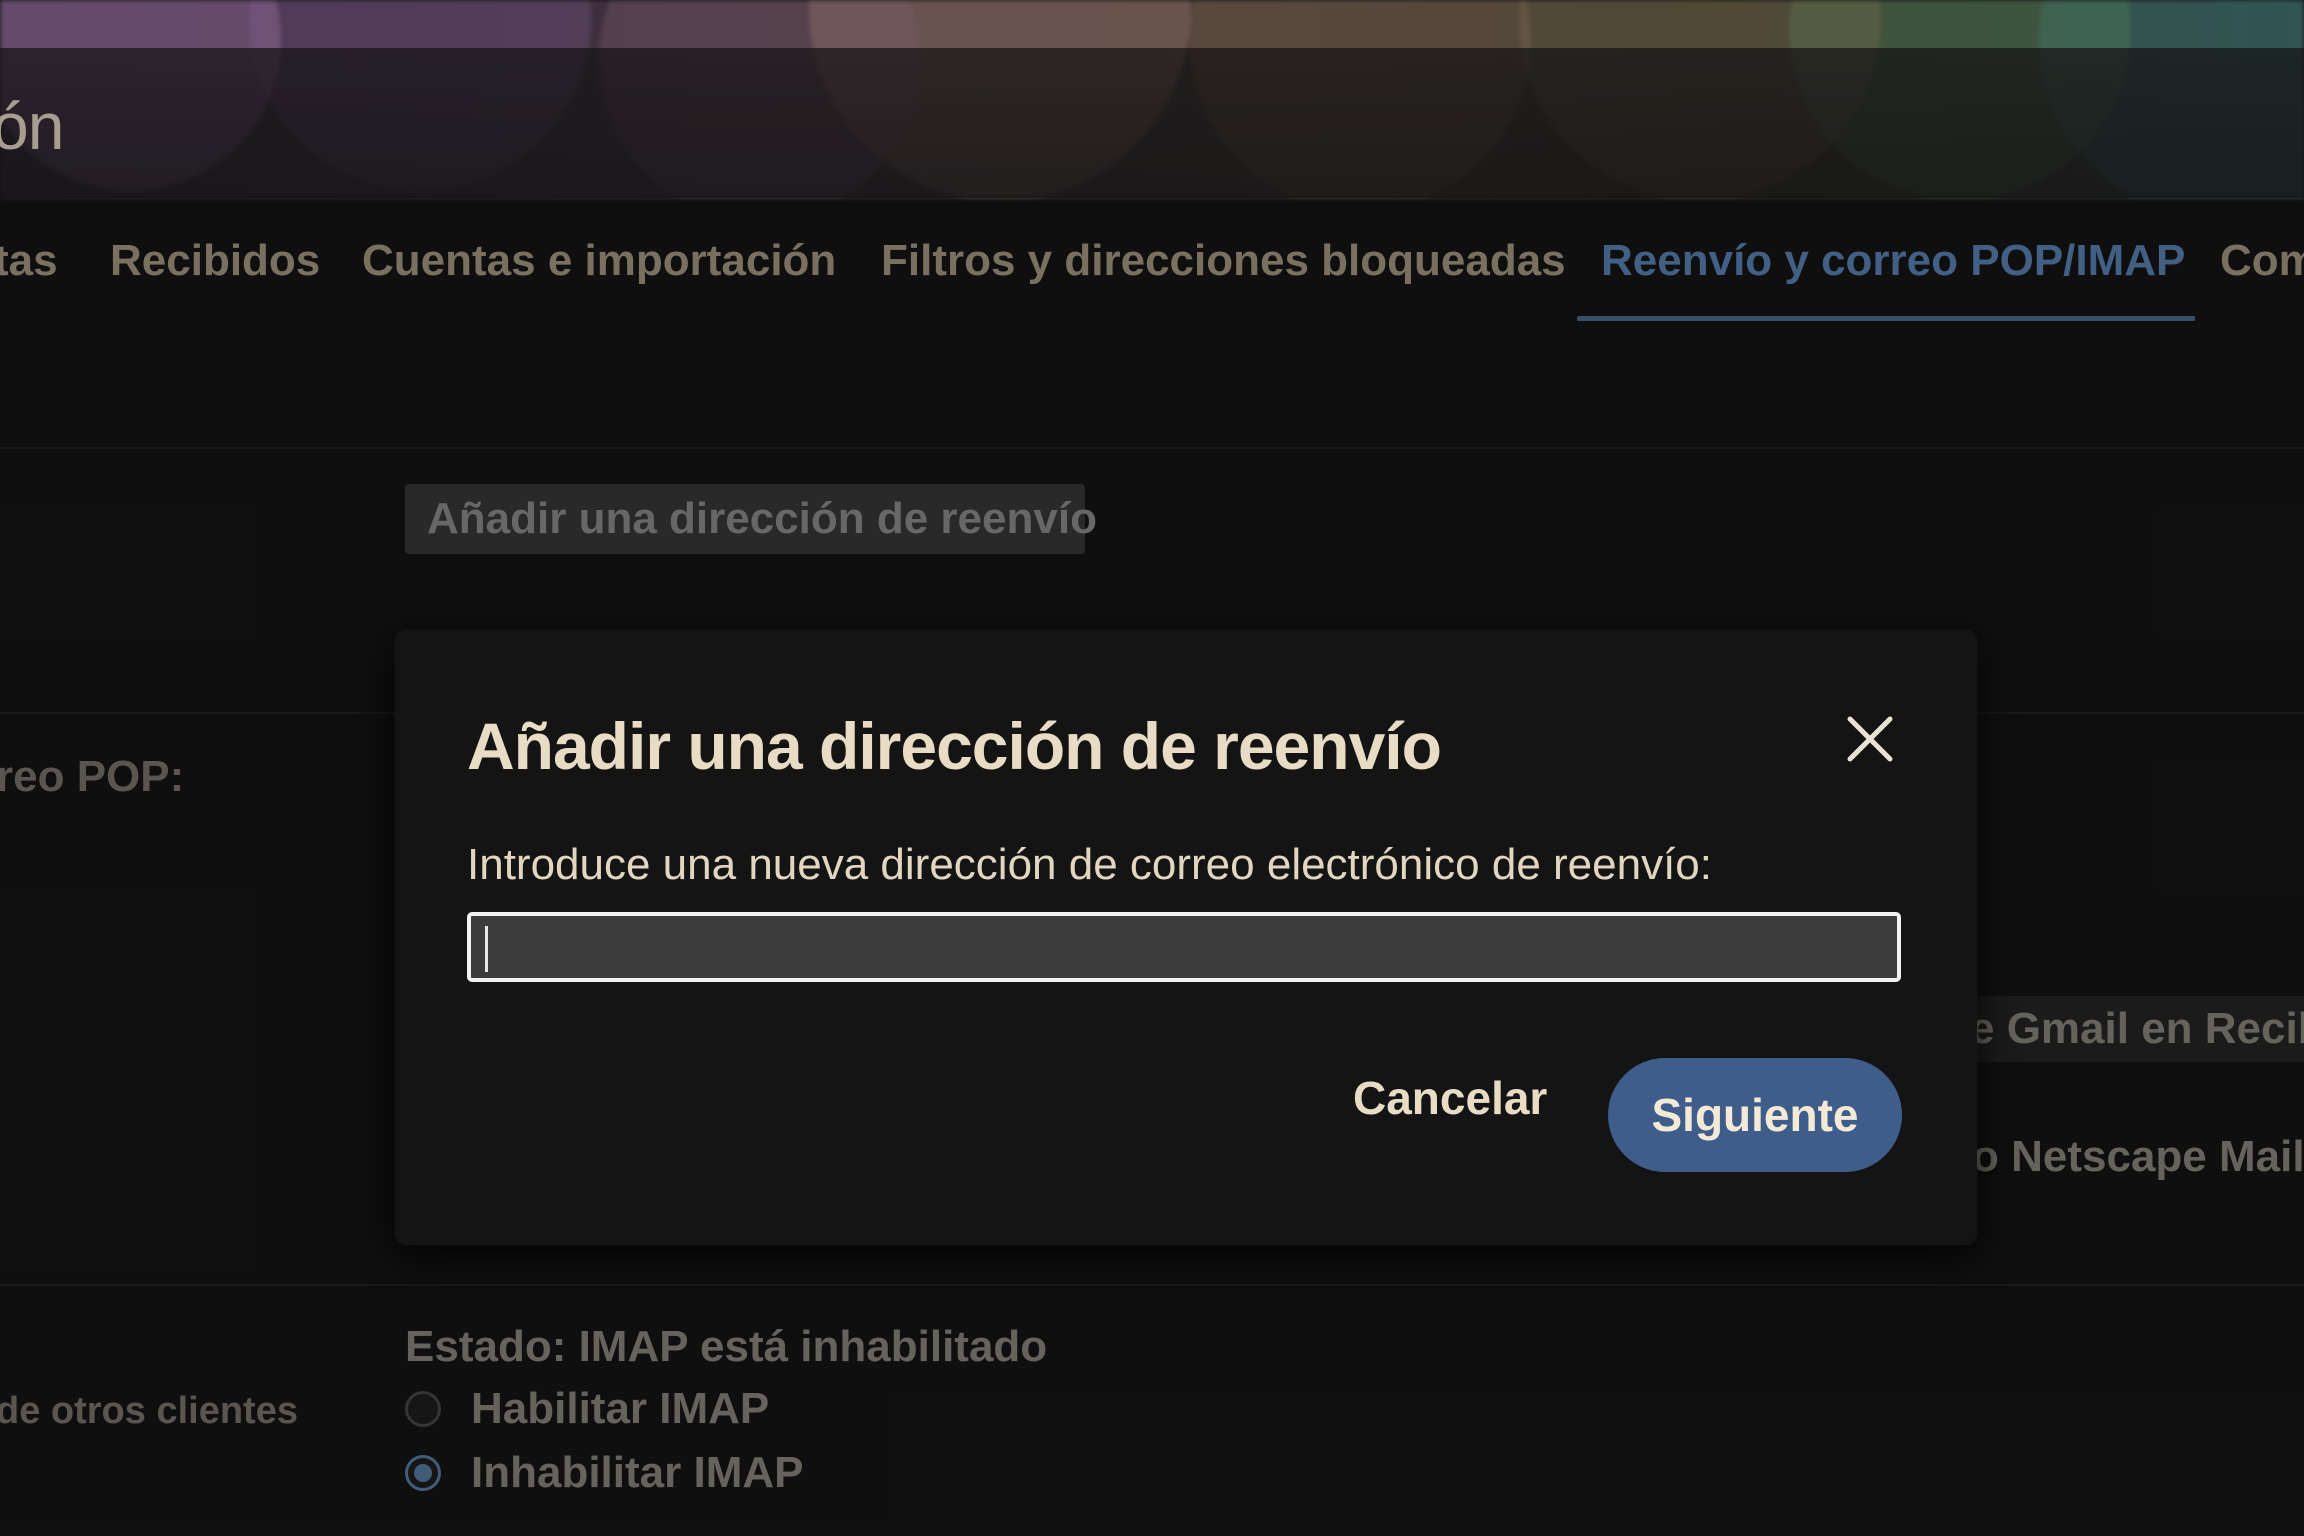 This screenshot has height=1536, width=2304. Describe the element at coordinates (1184, 947) in the screenshot. I see `forwarding-email-input` at that location.